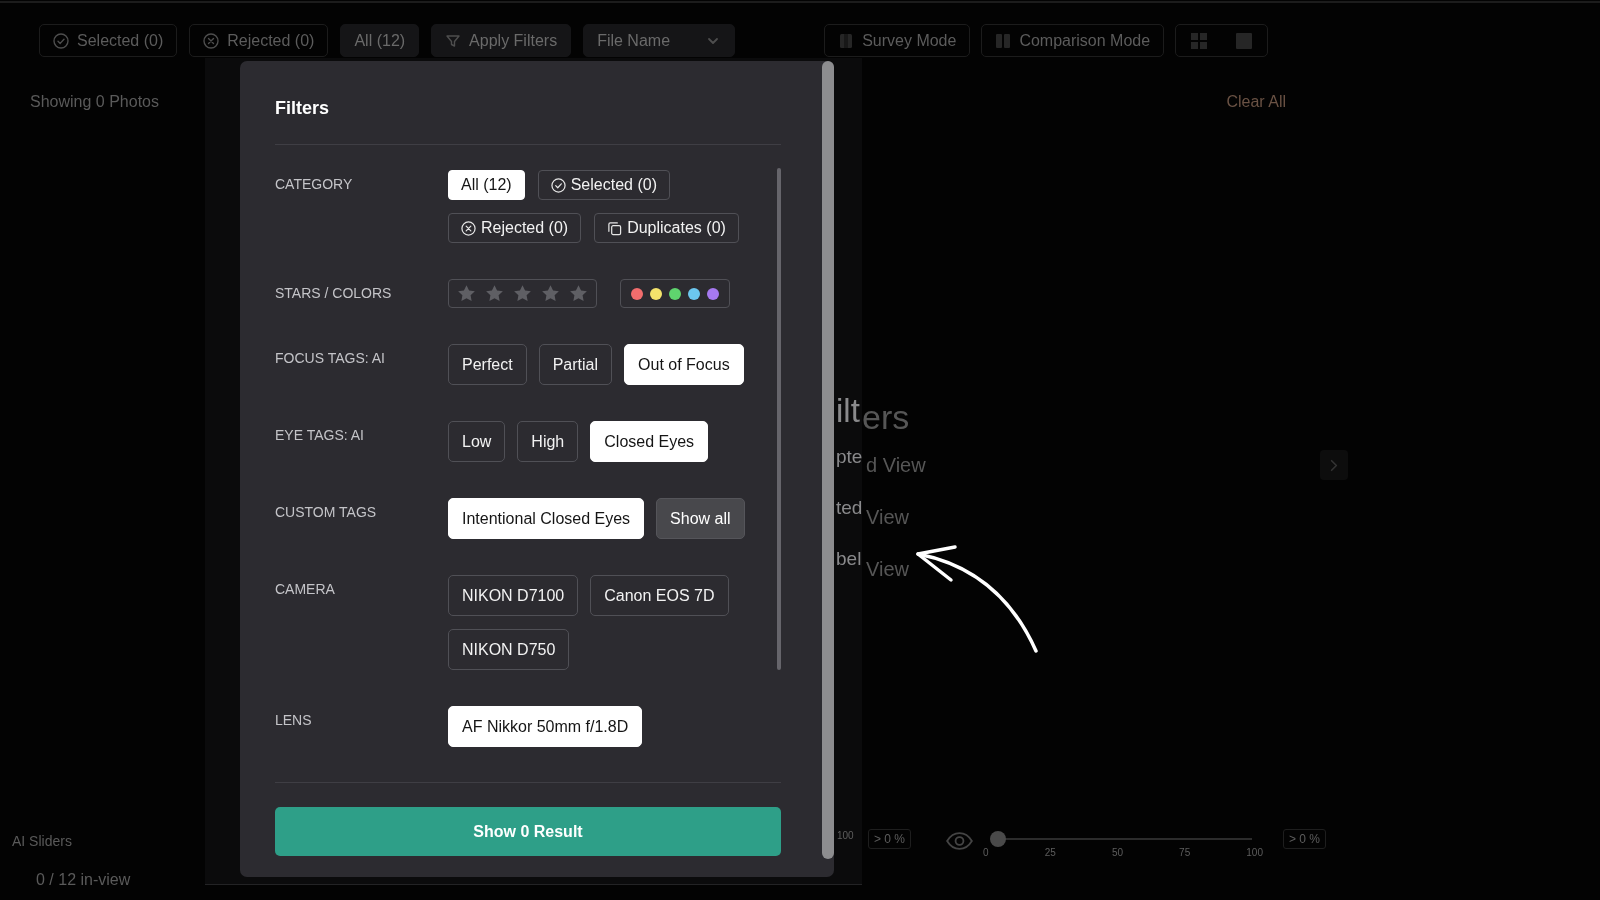 The image size is (1600, 900). I want to click on eye-icon, so click(959, 841).